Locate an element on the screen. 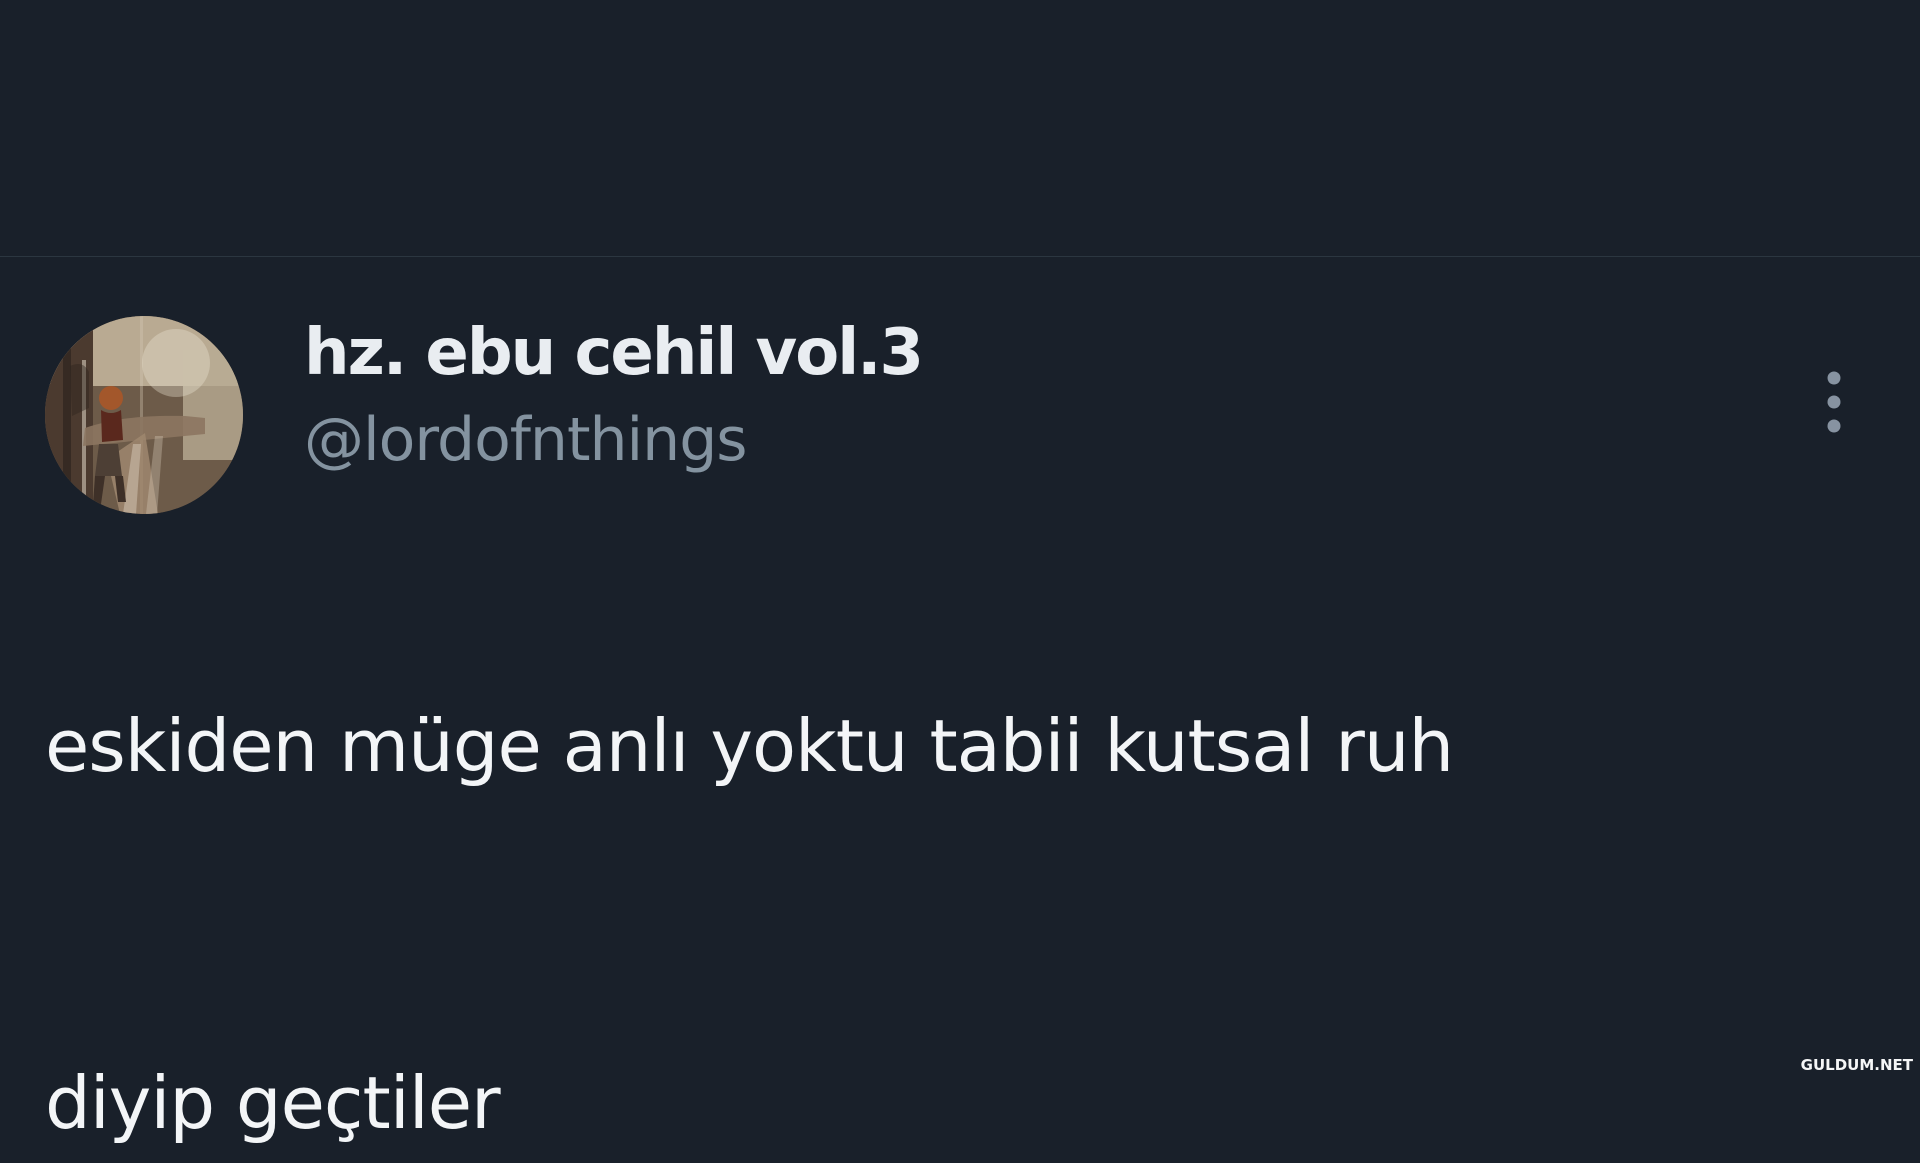  tweet-text-line-1: eskiden müge anlı yoktu tabii kutsal ruh is located at coordinates (749, 746).